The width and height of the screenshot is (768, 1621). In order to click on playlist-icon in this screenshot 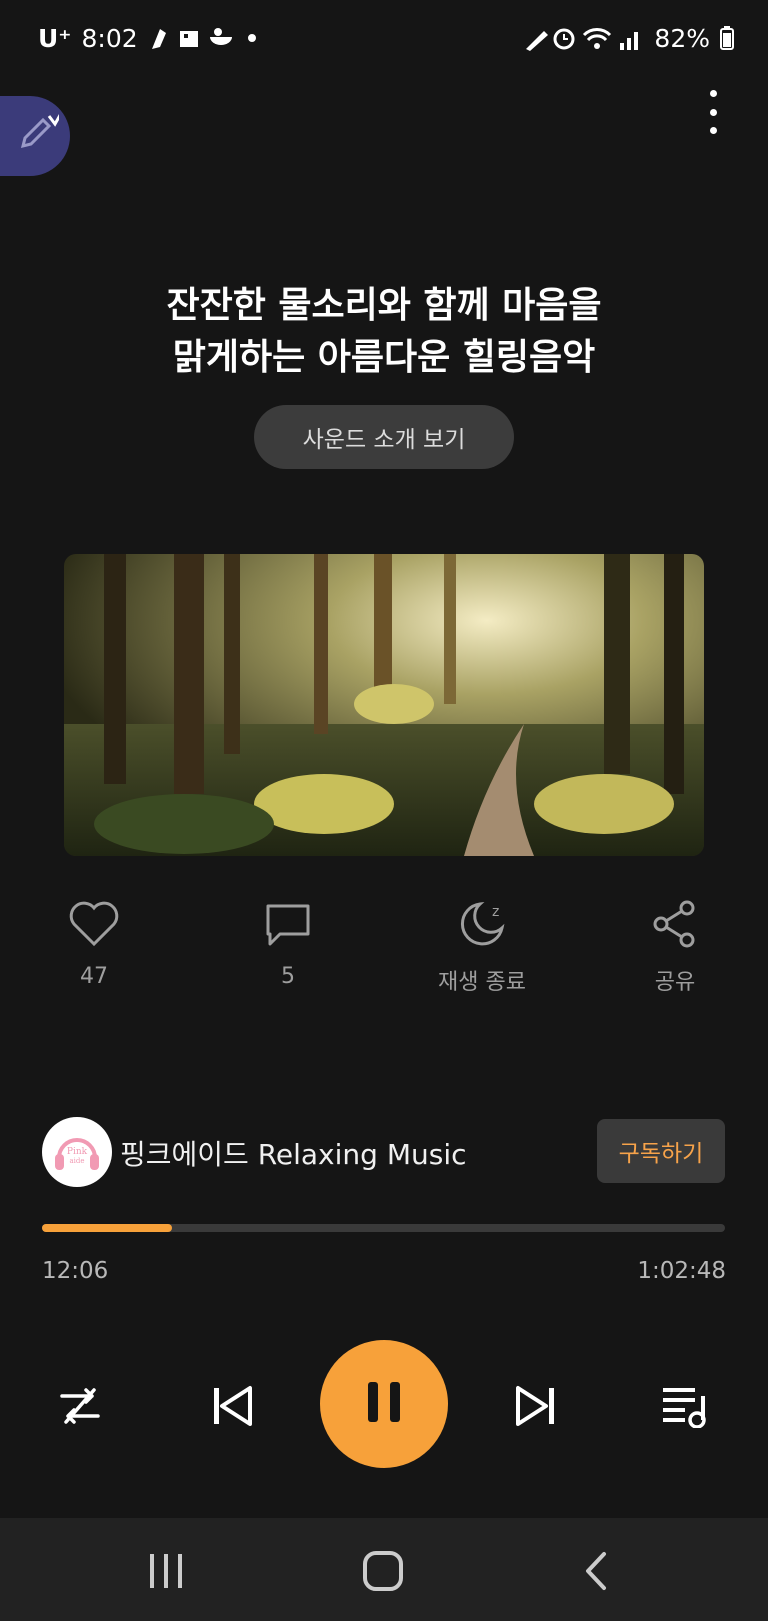, I will do `click(686, 1406)`.